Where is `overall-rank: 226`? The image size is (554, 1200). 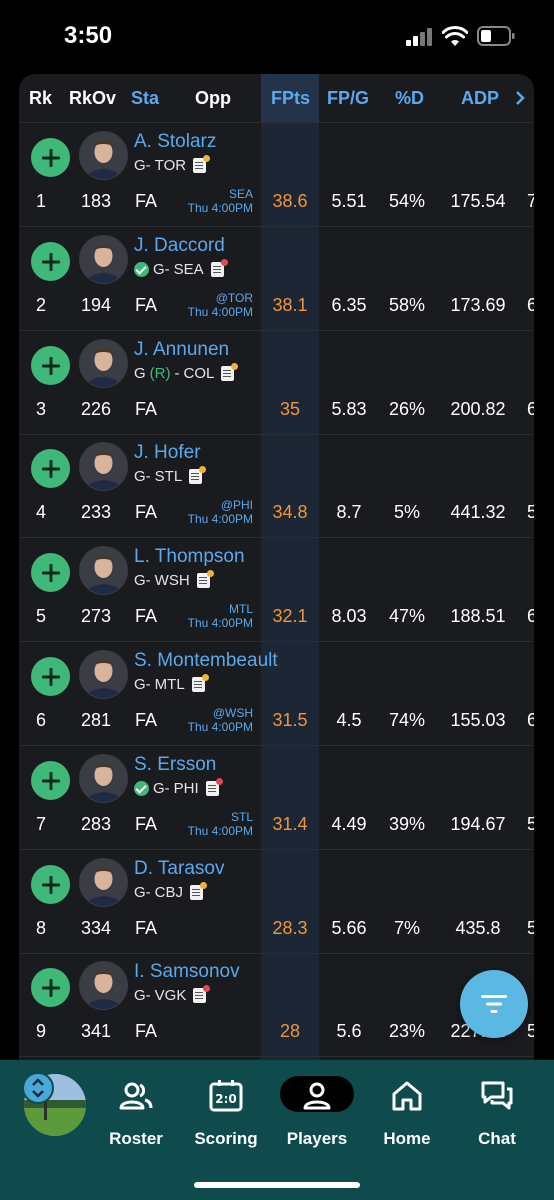
overall-rank: 226 is located at coordinates (96, 409).